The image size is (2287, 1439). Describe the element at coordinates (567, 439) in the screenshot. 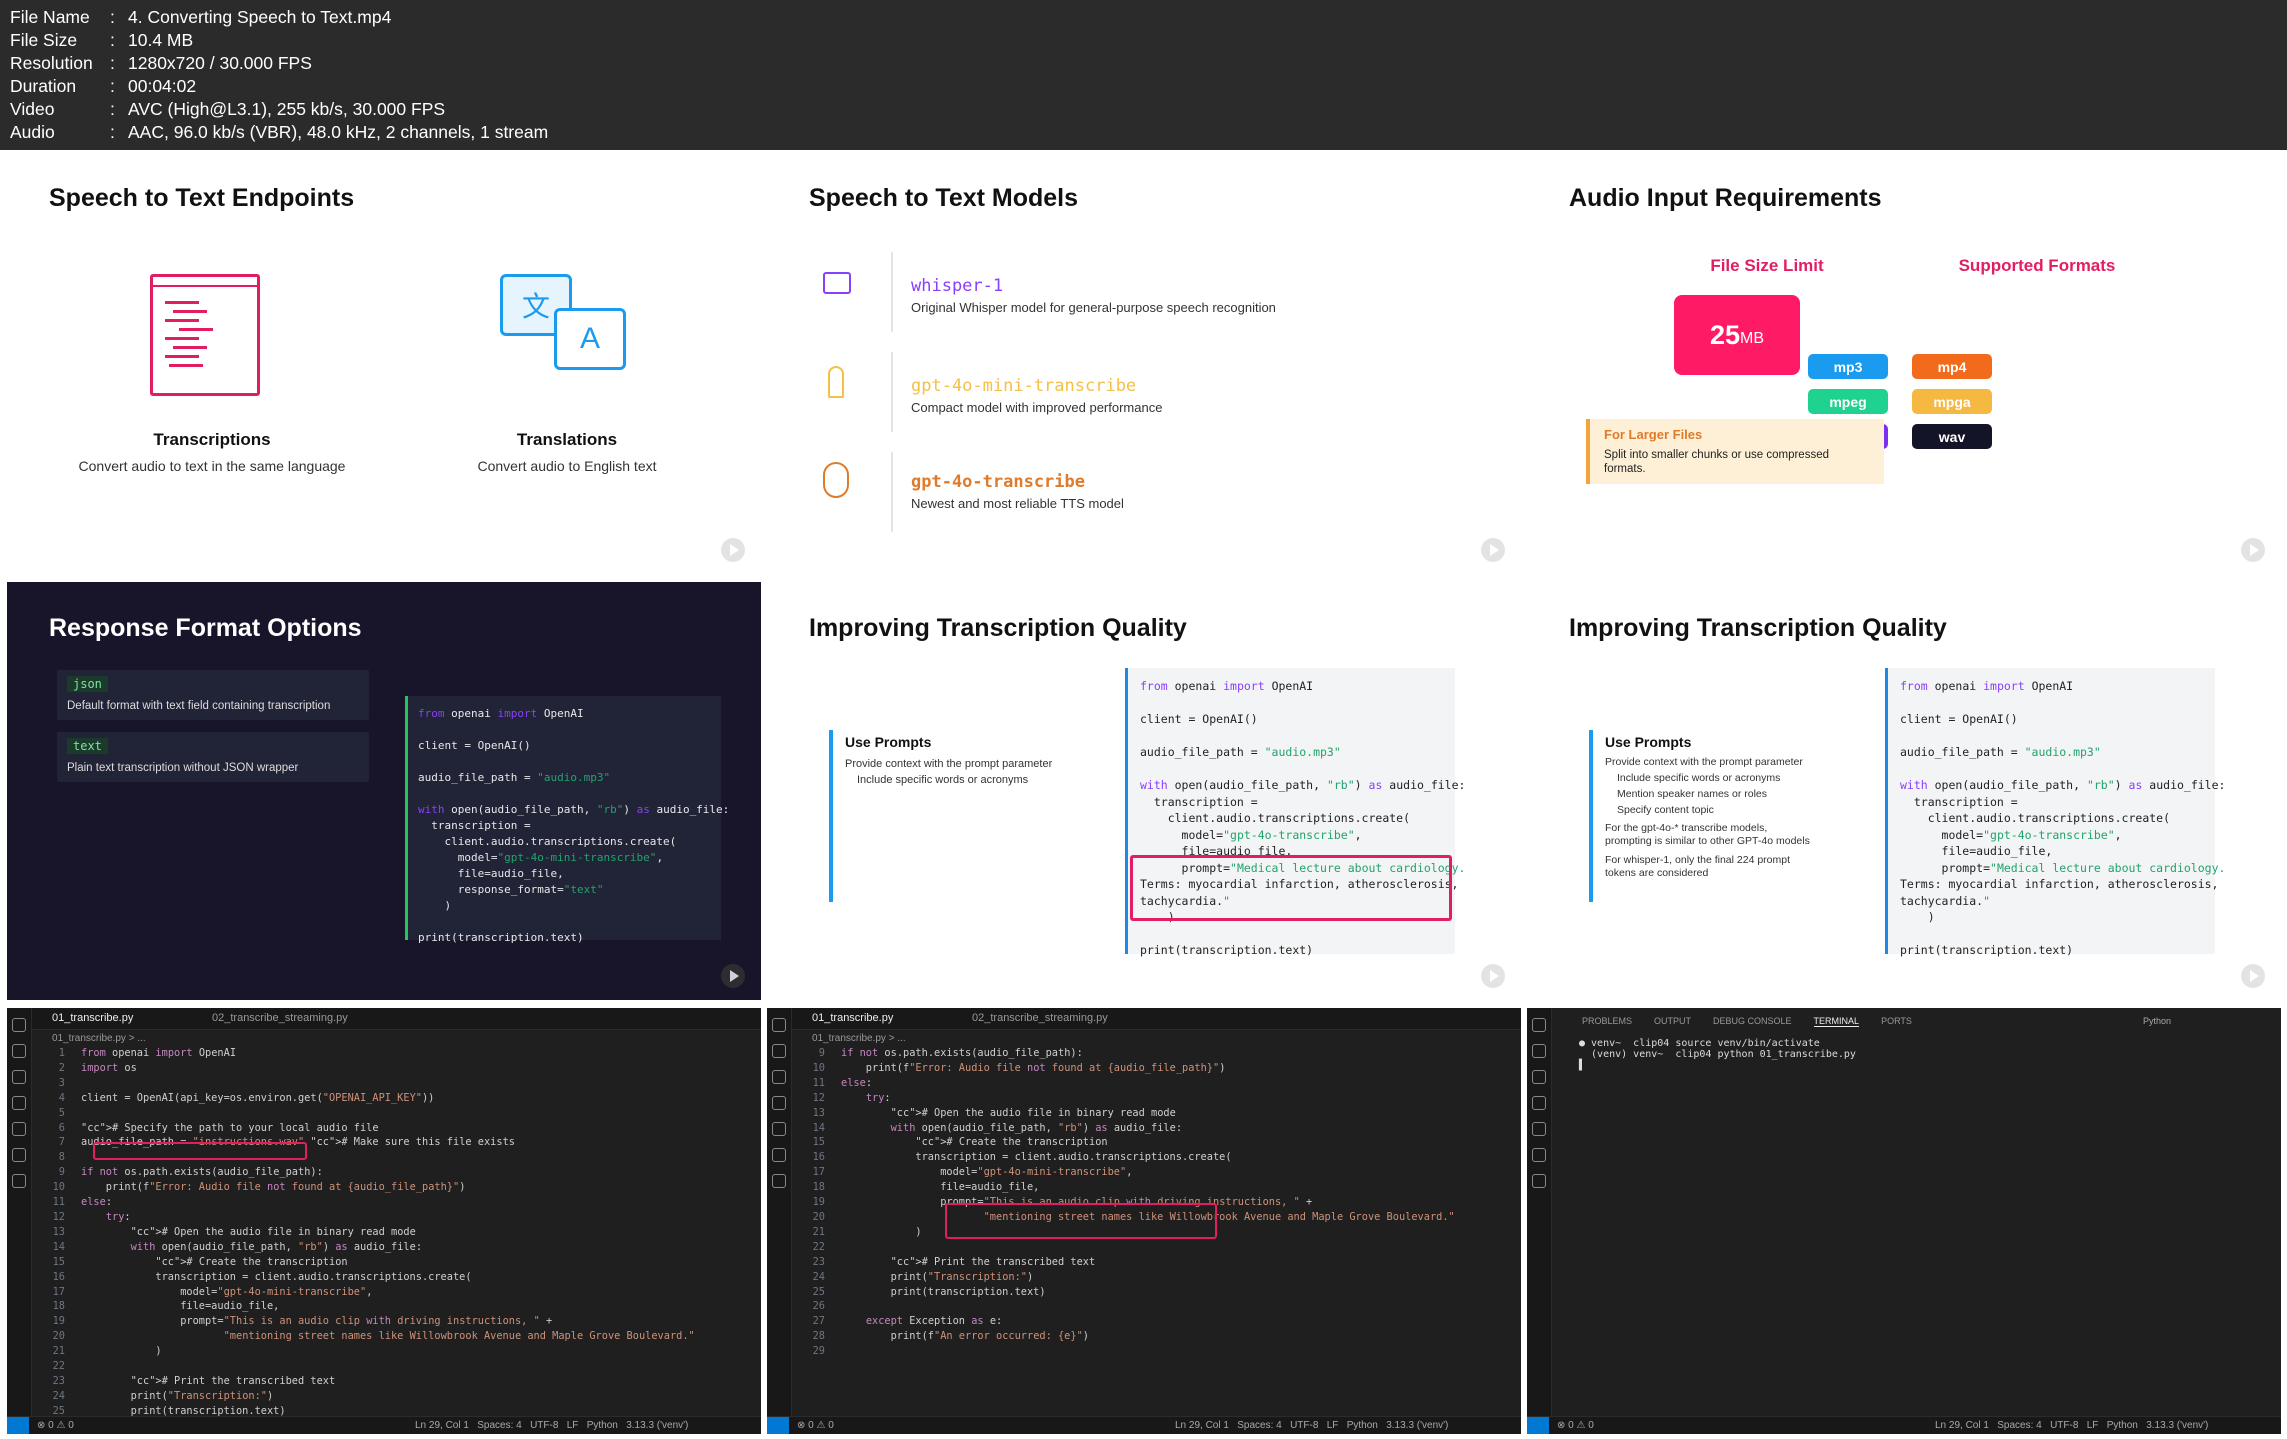

I see `translations-heading: Translations` at that location.